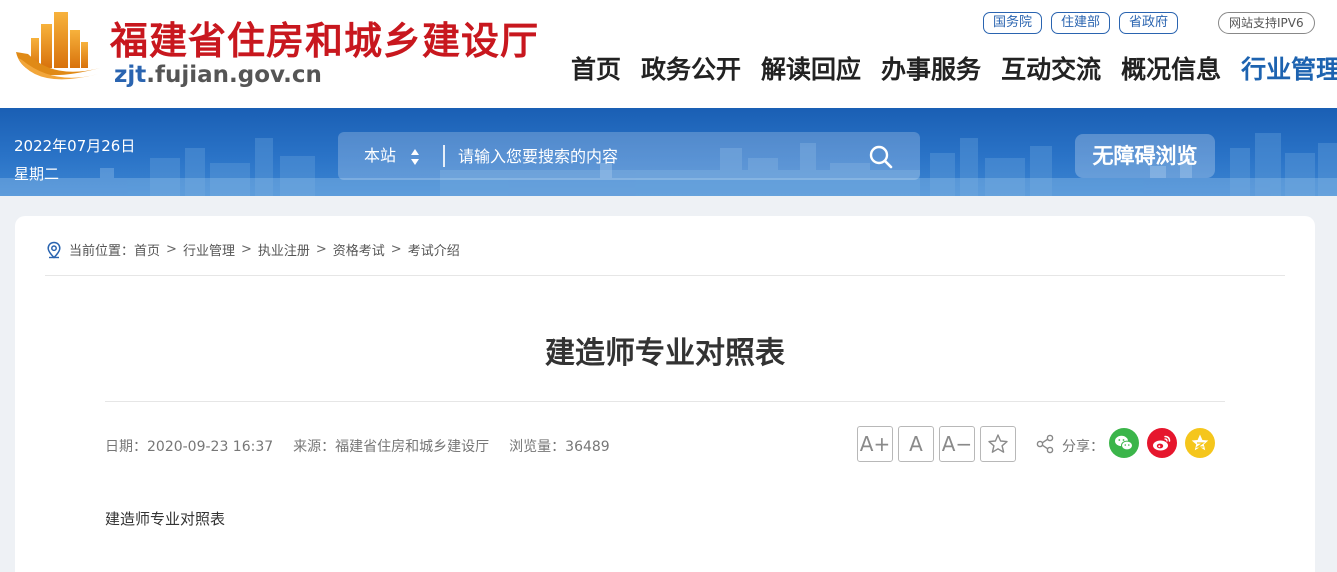  What do you see at coordinates (284, 249) in the screenshot?
I see `breadcrumb-registration: 执业注册` at bounding box center [284, 249].